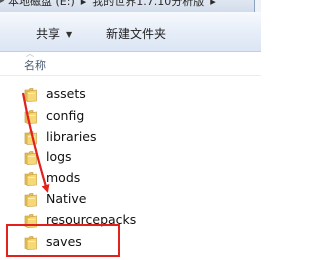 The height and width of the screenshot is (260, 320). Describe the element at coordinates (71, 136) in the screenshot. I see `file-name: libraries` at that location.